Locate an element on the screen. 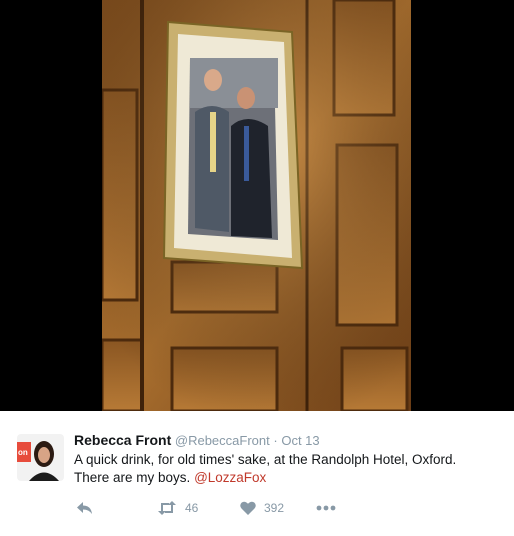 The height and width of the screenshot is (536, 514). tweet-header: Rebecca Front @RebeccaFront · Oct 13 is located at coordinates (197, 440).